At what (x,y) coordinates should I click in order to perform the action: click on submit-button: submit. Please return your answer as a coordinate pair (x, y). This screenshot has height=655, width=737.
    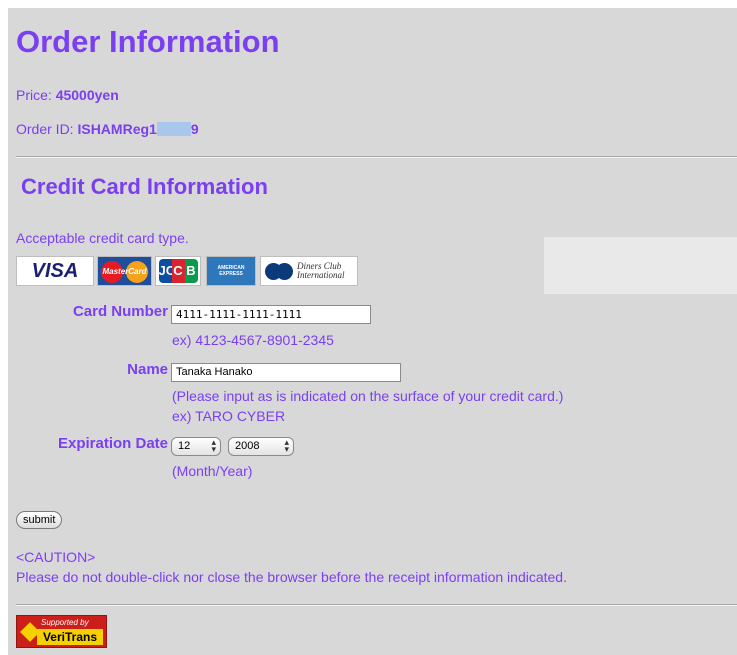
    Looking at the image, I should click on (39, 520).